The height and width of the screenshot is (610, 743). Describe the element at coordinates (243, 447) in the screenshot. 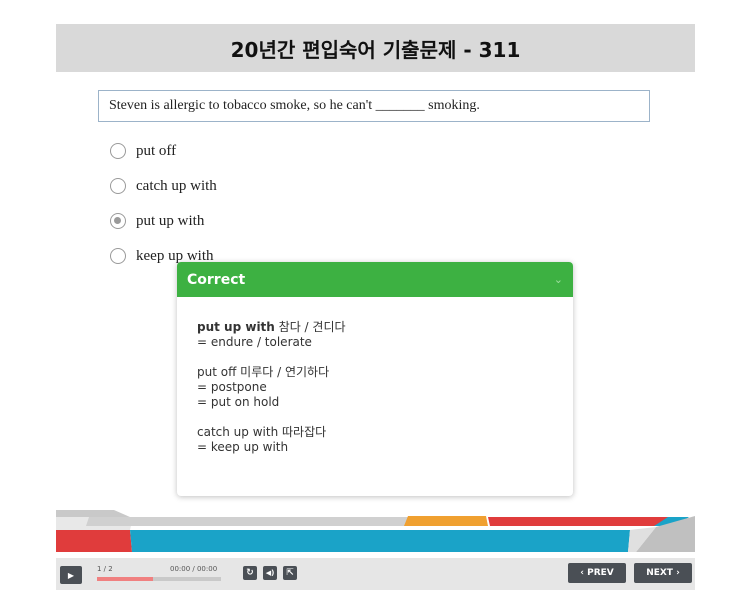

I see `synonym-line: = keep up with` at that location.